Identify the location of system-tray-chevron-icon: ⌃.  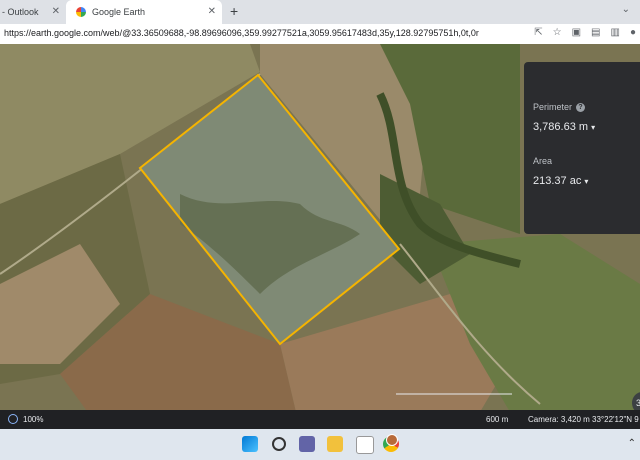
(632, 443).